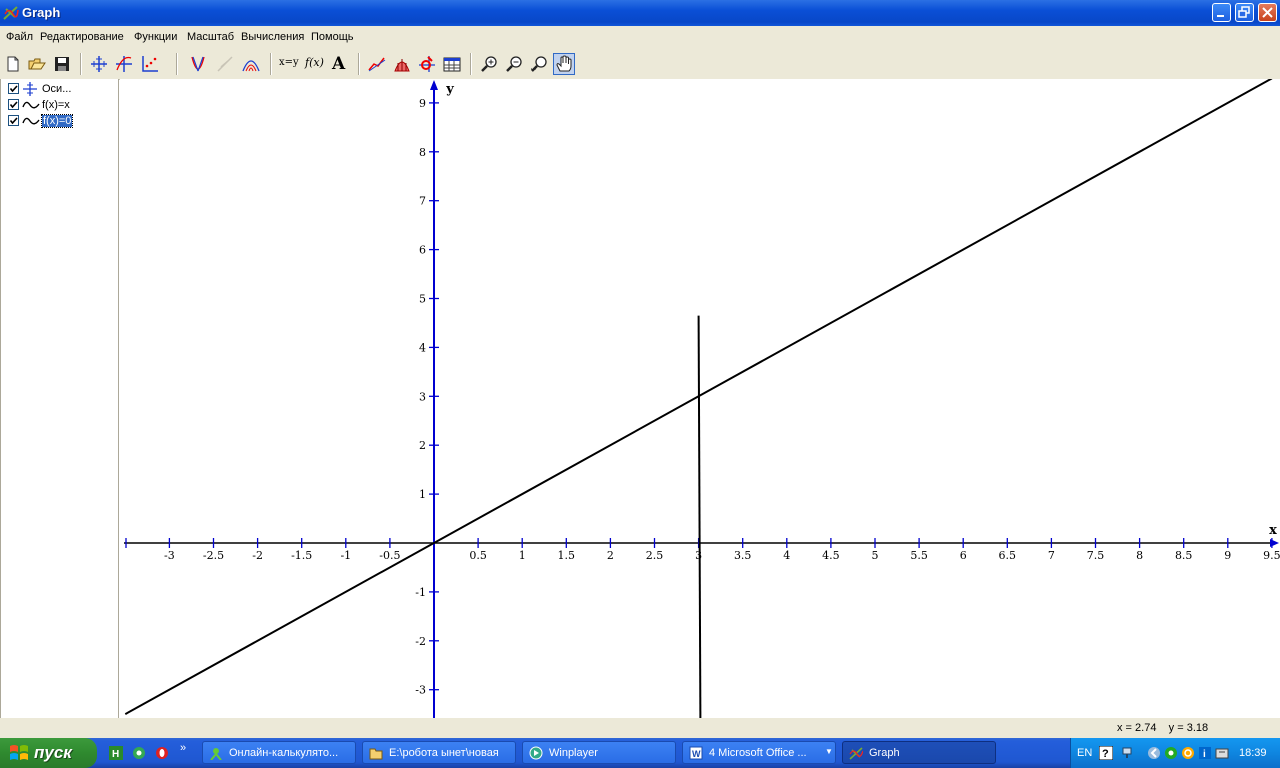 This screenshot has height=768, width=1280. What do you see at coordinates (655, 555) in the screenshot?
I see `x-tick-label: 2.5` at bounding box center [655, 555].